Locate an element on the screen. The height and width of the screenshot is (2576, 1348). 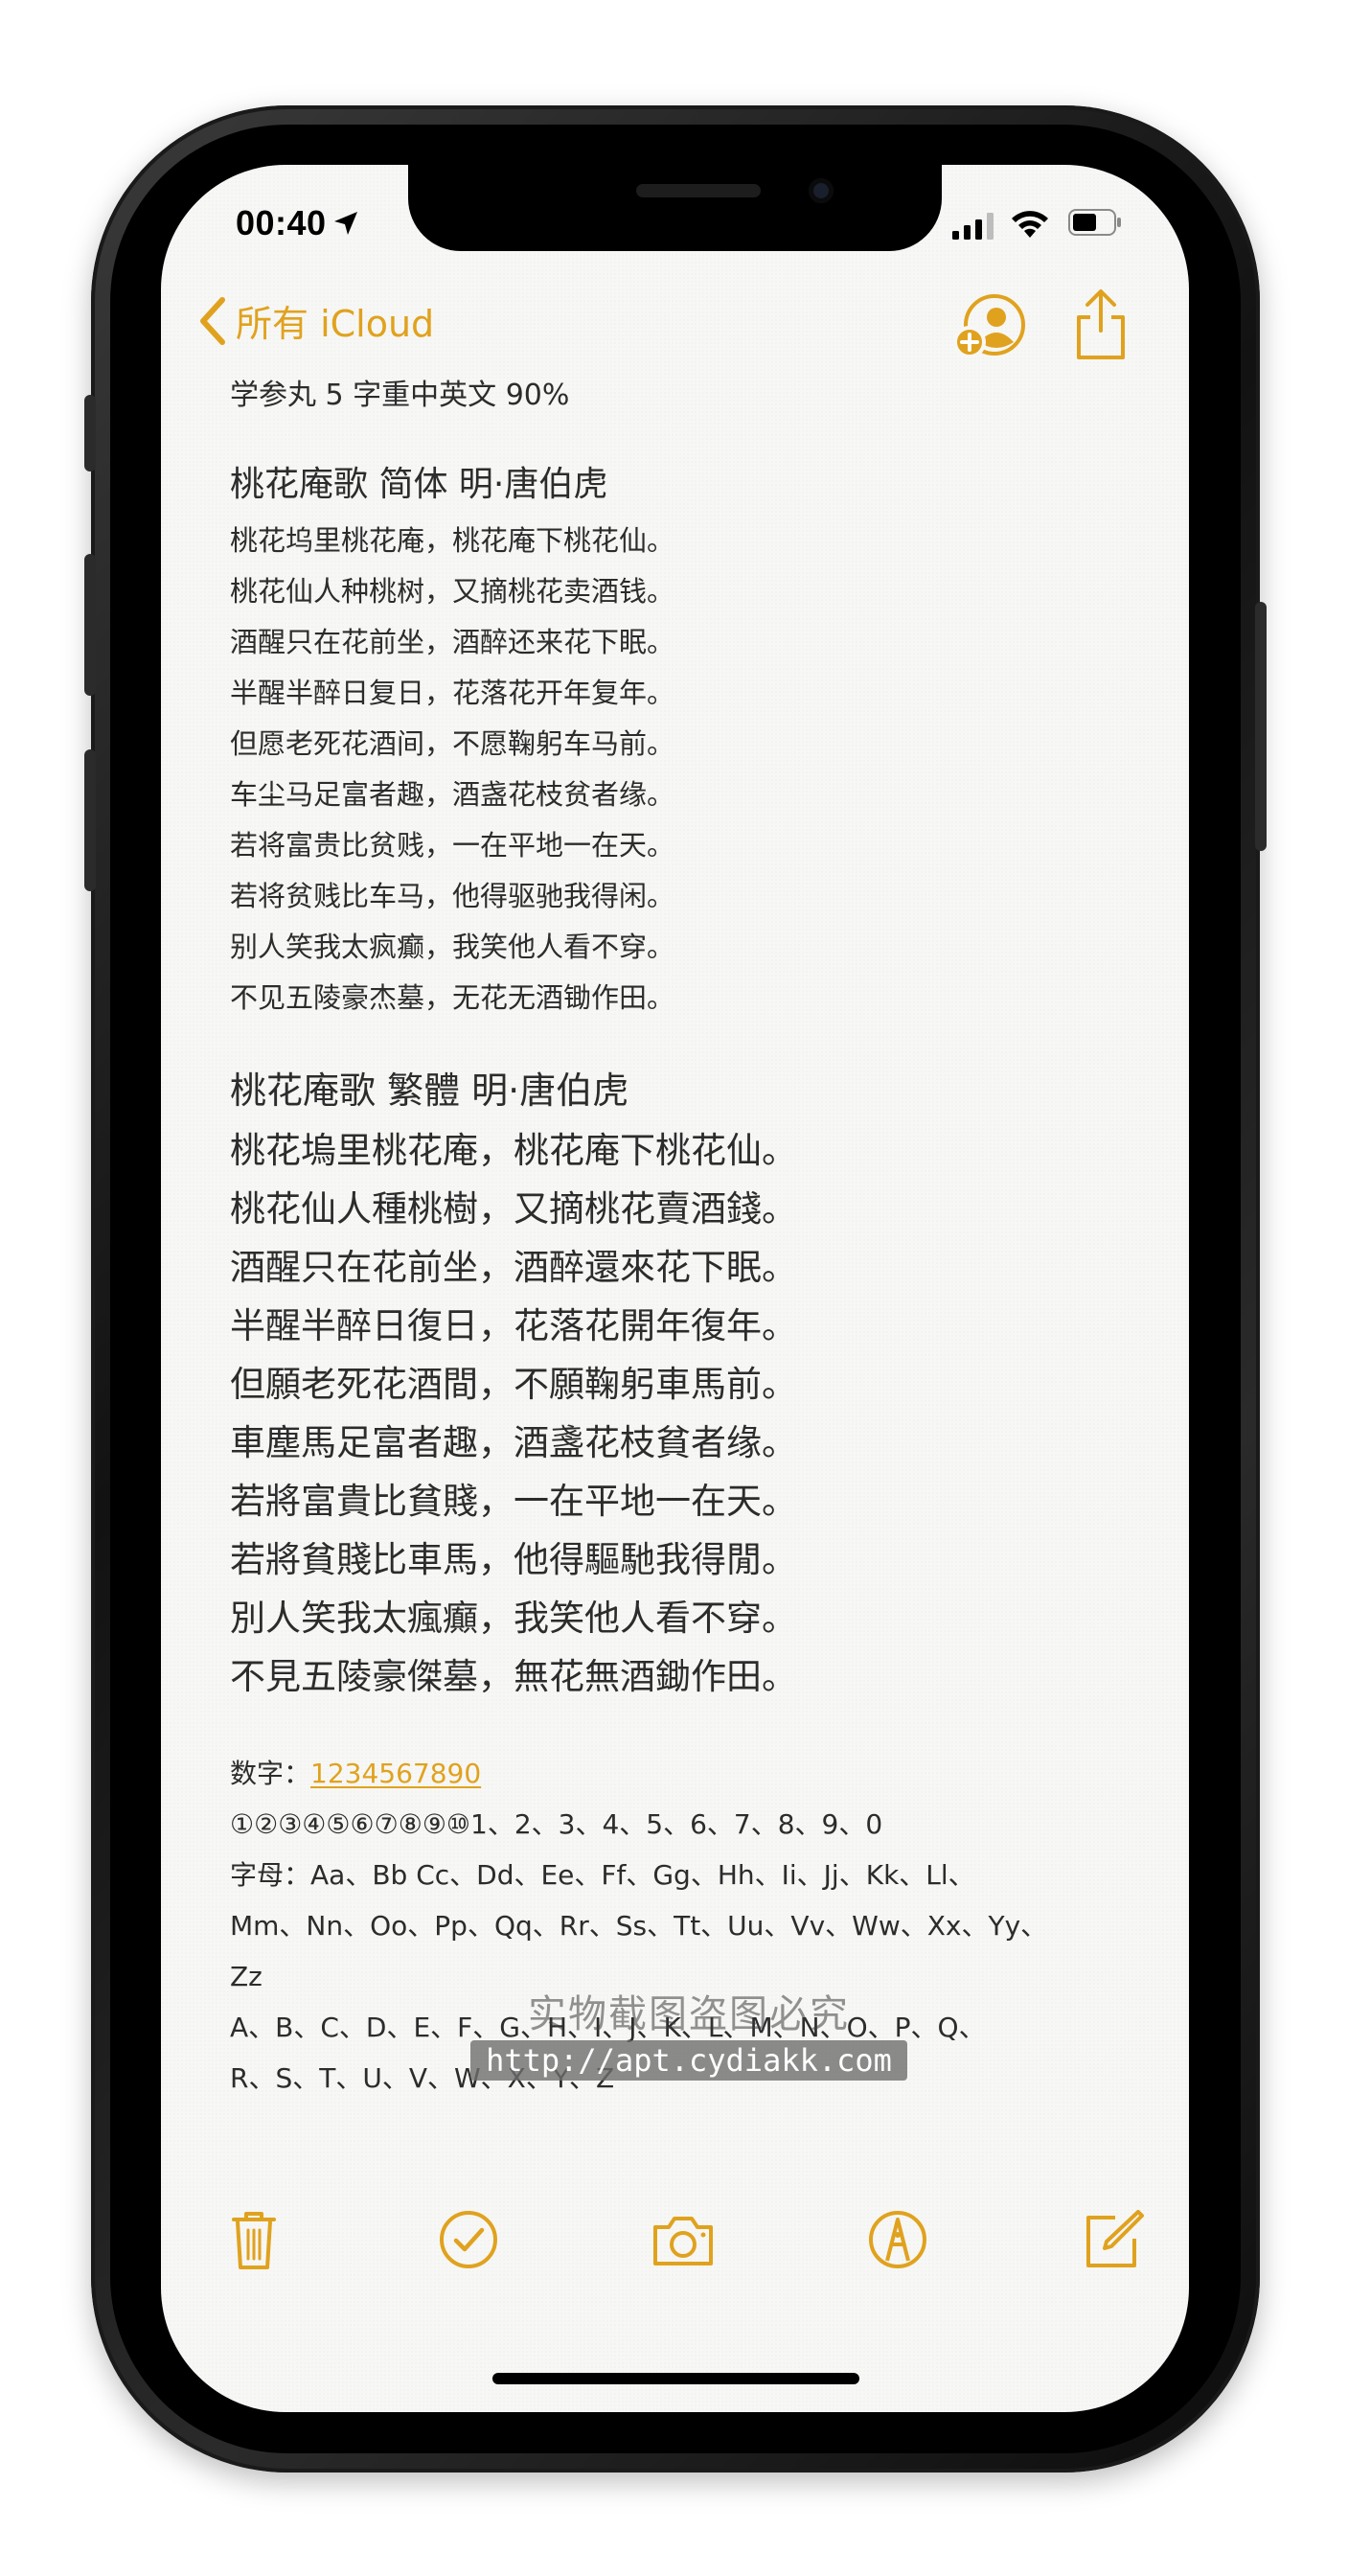
home-indicator is located at coordinates (675, 2378).